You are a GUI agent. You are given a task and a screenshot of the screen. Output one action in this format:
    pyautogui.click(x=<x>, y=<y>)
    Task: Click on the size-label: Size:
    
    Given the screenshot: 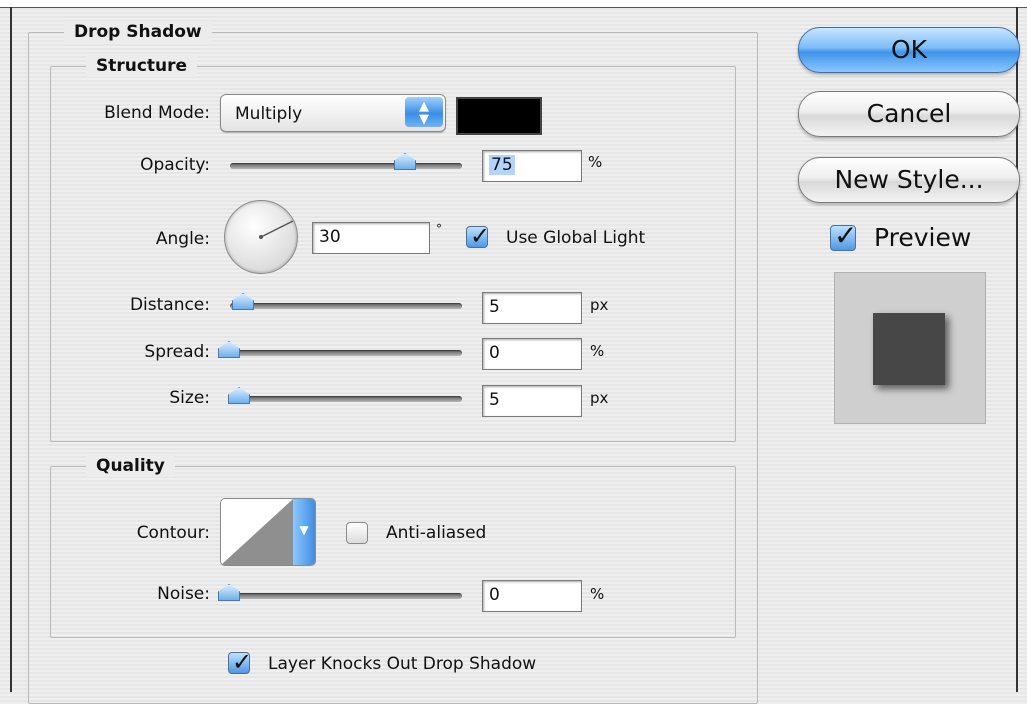 What is the action you would take?
    pyautogui.click(x=189, y=398)
    